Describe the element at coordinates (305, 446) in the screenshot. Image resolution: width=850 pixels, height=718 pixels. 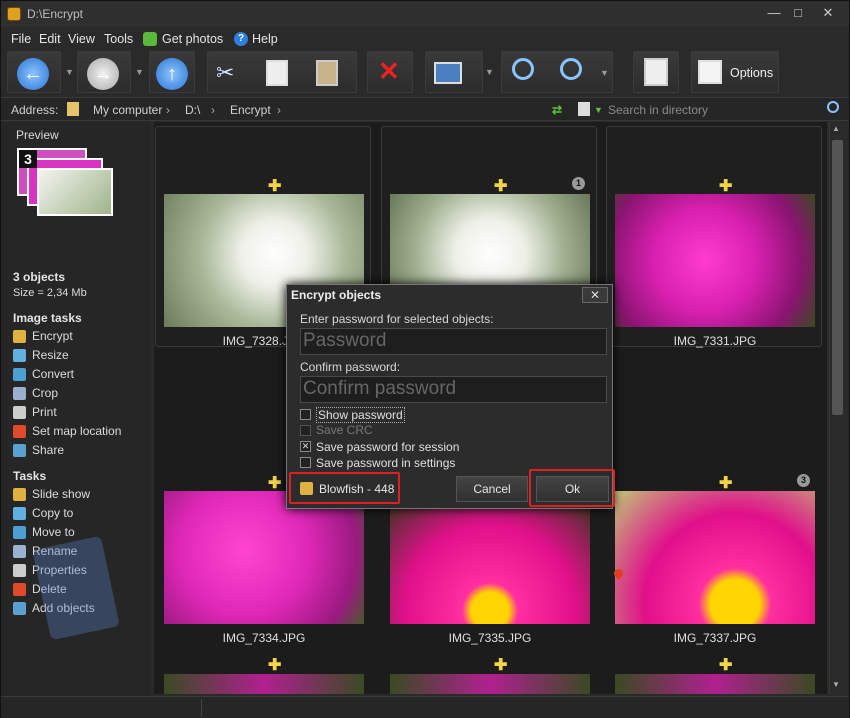
I see `save-session-checkbox: ✕` at that location.